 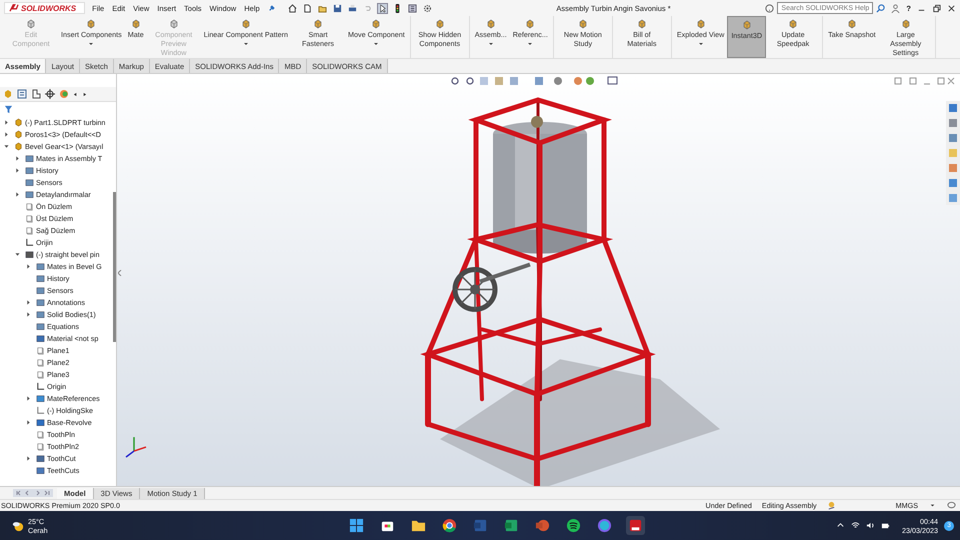 I want to click on traffic-light-icon, so click(x=397, y=8).